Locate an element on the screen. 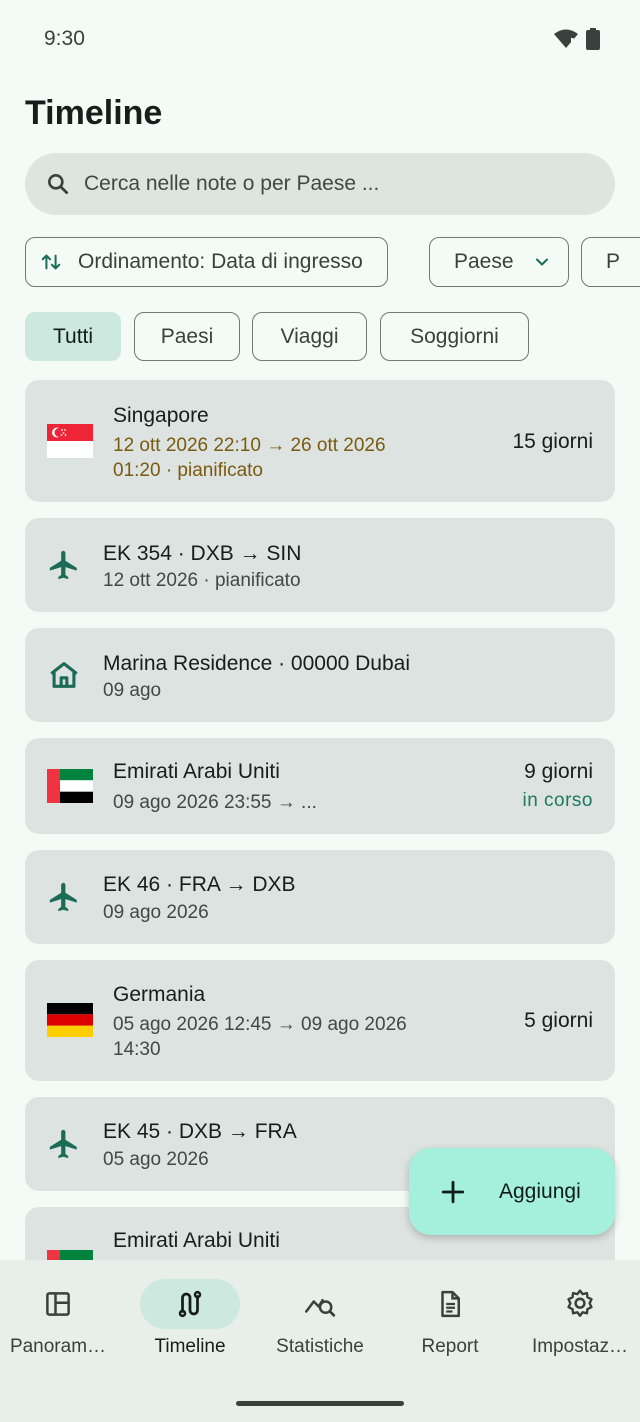 The height and width of the screenshot is (1422, 640). timeline-card-stay: Marina Residence · 00000 Dubai 09 ago is located at coordinates (320, 675).